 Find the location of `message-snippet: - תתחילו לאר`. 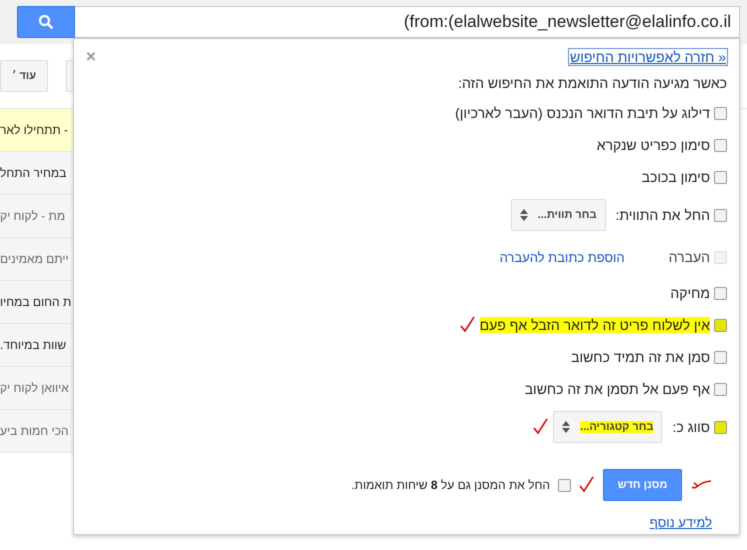

message-snippet: - תתחילו לאר is located at coordinates (34, 130).